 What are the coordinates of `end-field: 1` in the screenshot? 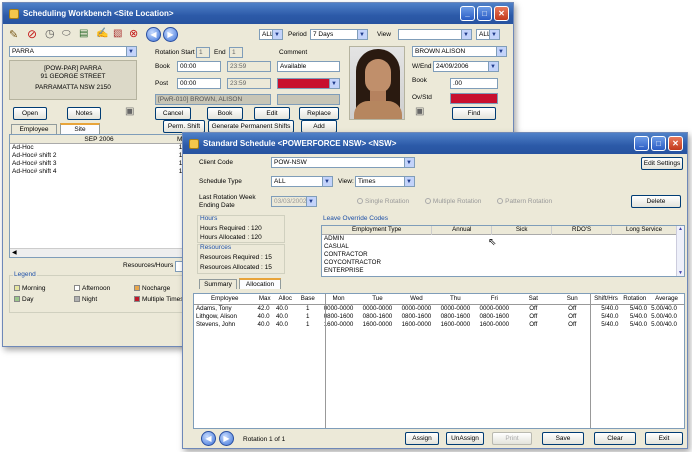 It's located at (236, 52).